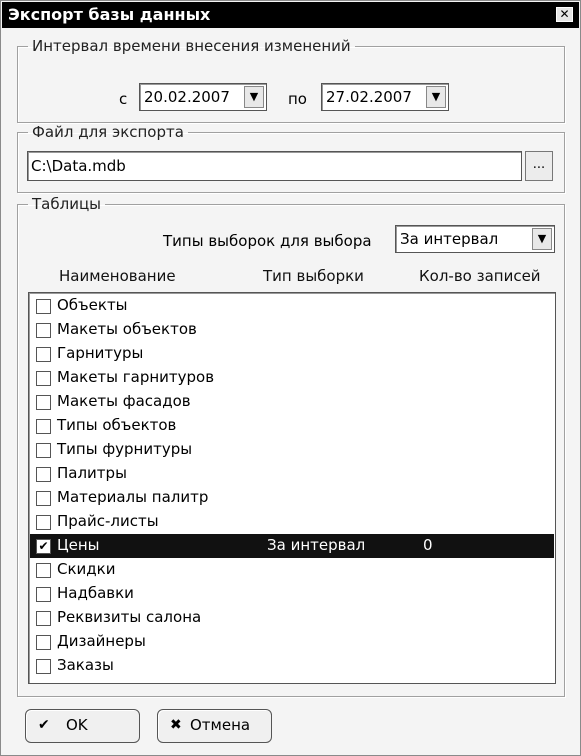  I want to click on cross-icon: ✖, so click(176, 725).